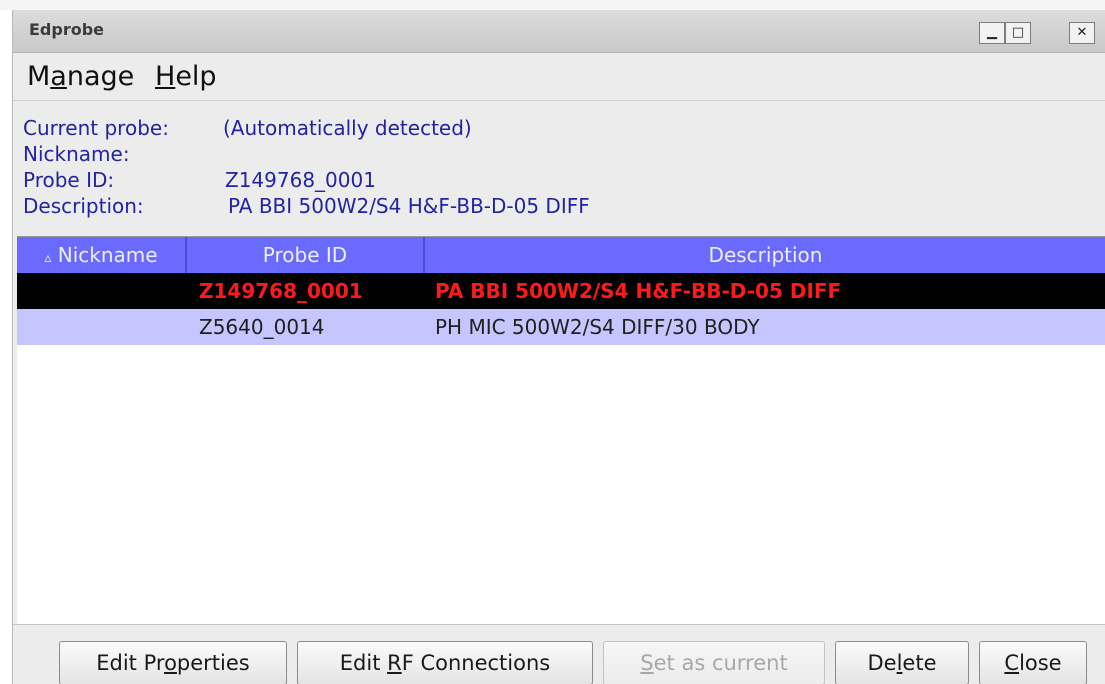  I want to click on row-description-cell: PA BBI 500W2/S4 H&F-BB-D-05 DIFF, so click(638, 291).